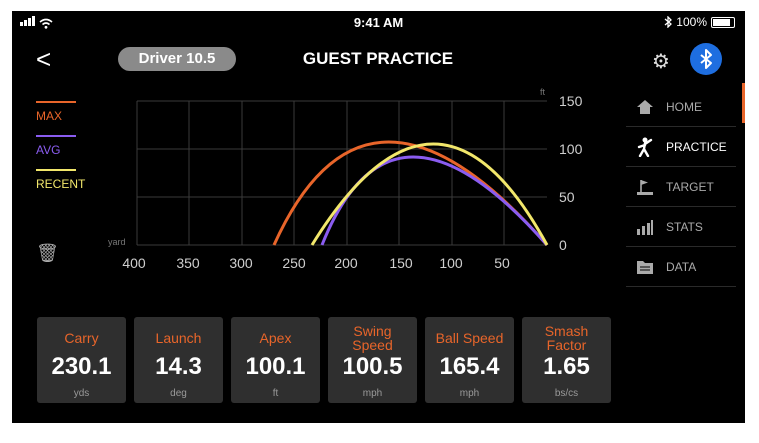 This screenshot has width=759, height=443. I want to click on metric-value: 1.65, so click(566, 366).